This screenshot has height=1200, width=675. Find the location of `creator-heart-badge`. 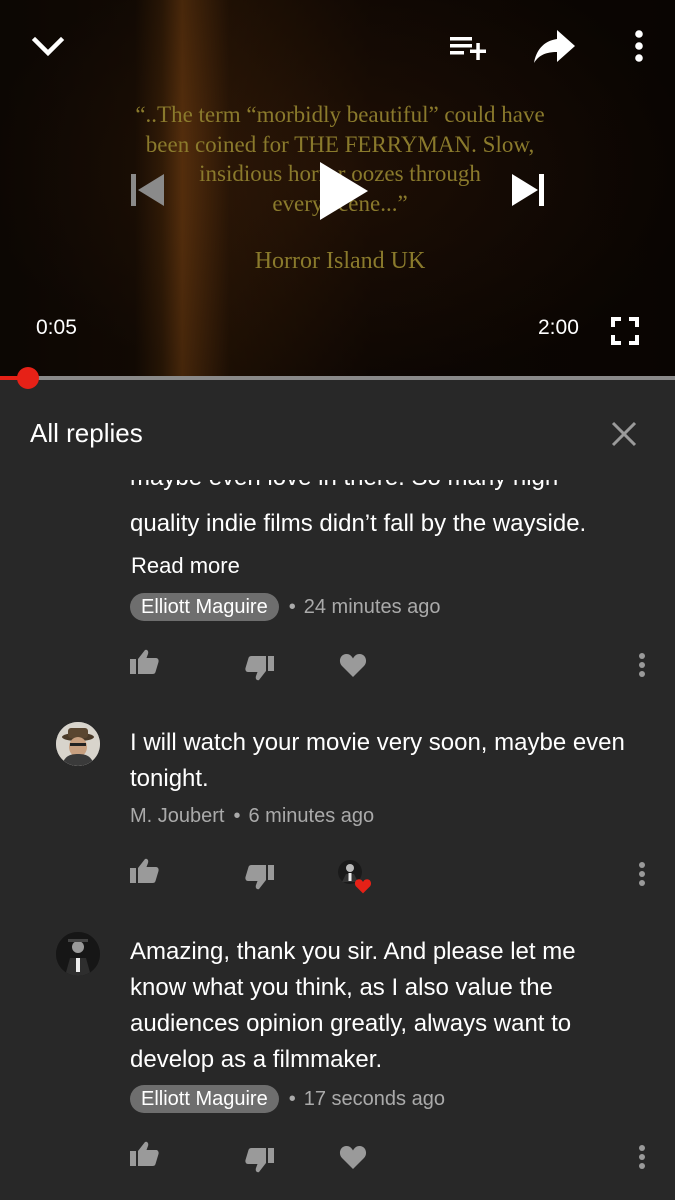

creator-heart-badge is located at coordinates (355, 877).